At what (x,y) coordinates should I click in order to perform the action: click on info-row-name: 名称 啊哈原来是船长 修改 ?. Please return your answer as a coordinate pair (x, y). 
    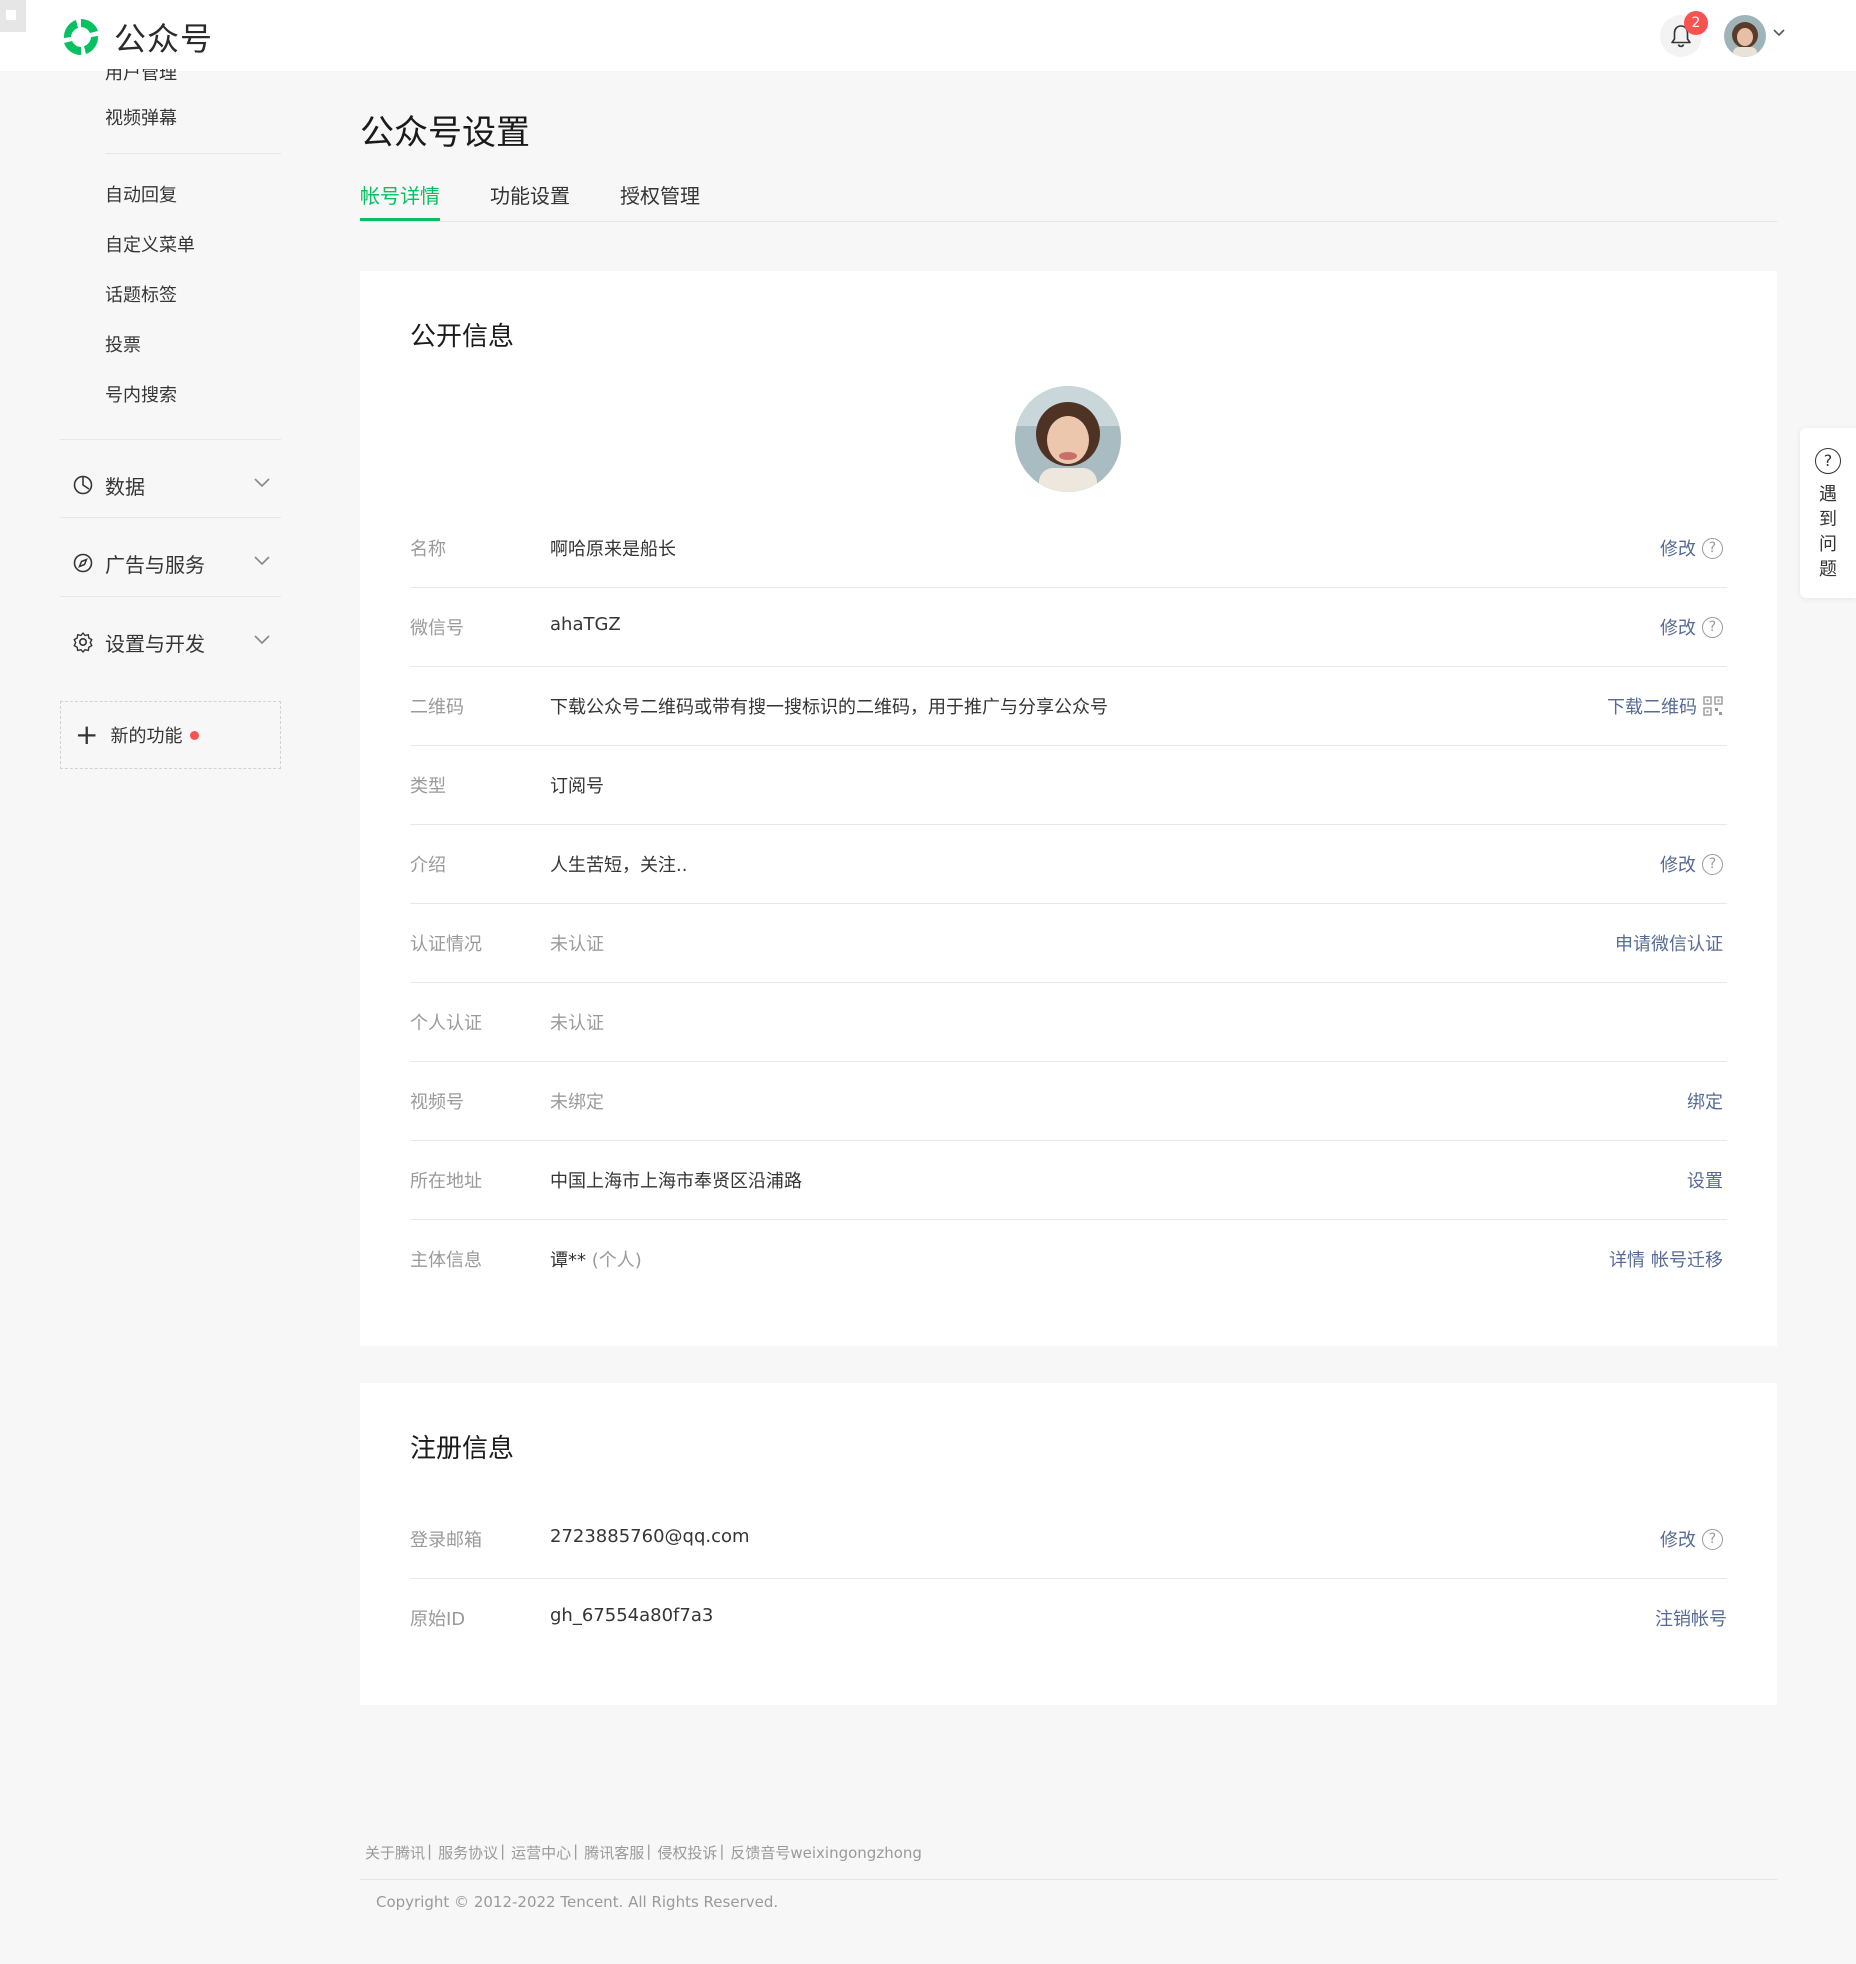
    Looking at the image, I should click on (1068, 548).